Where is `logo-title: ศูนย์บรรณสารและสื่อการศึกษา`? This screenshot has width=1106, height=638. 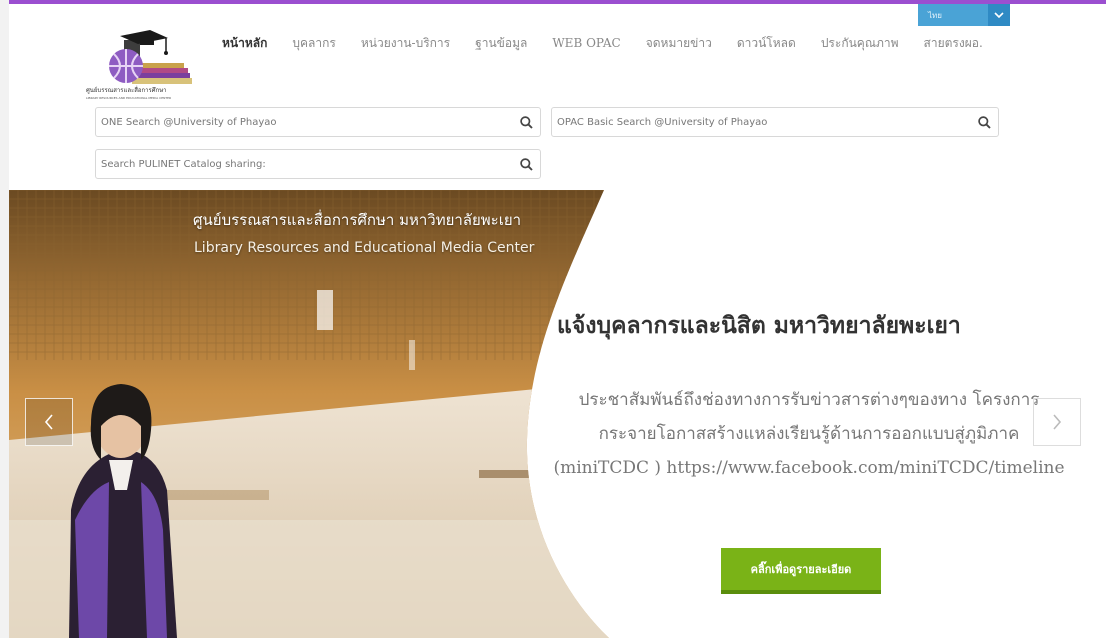 logo-title: ศูนย์บรรณสารและสื่อการศึกษา is located at coordinates (126, 90).